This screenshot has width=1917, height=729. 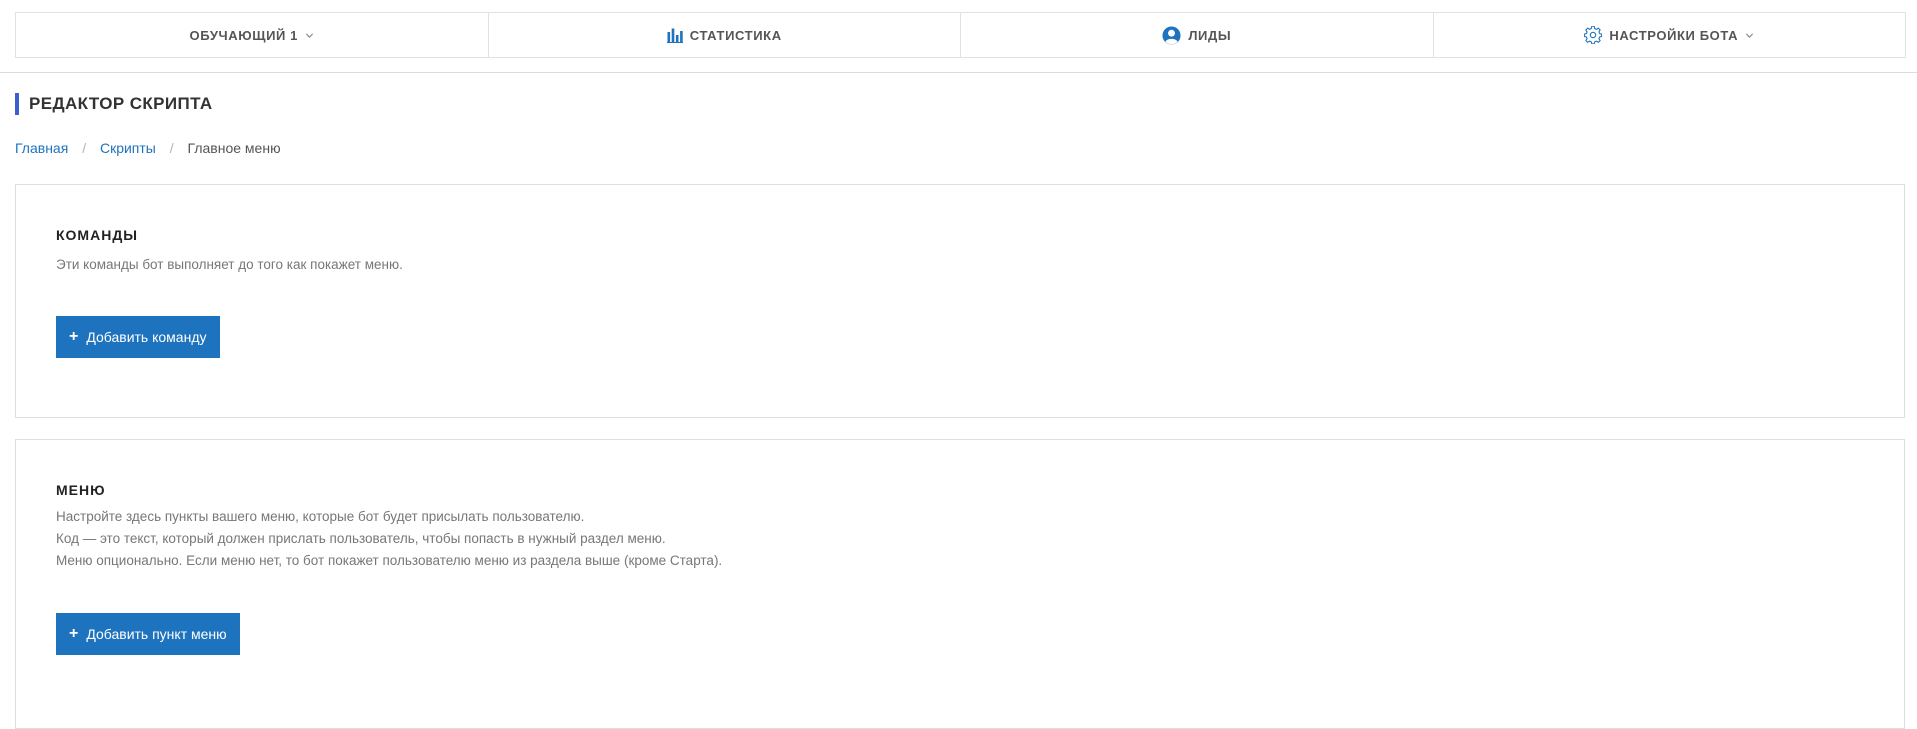 What do you see at coordinates (146, 337) in the screenshot?
I see `add-command-label: Добавить команду` at bounding box center [146, 337].